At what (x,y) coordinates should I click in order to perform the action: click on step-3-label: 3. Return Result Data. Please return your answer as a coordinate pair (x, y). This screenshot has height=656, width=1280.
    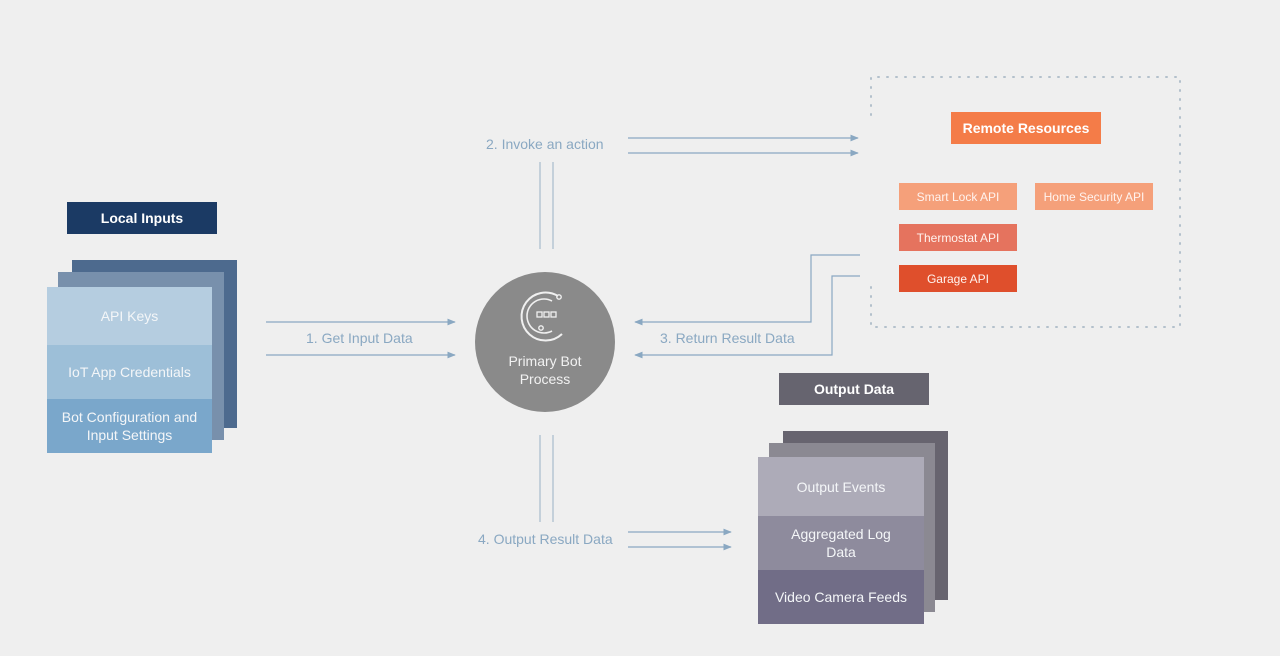
    Looking at the image, I should click on (727, 338).